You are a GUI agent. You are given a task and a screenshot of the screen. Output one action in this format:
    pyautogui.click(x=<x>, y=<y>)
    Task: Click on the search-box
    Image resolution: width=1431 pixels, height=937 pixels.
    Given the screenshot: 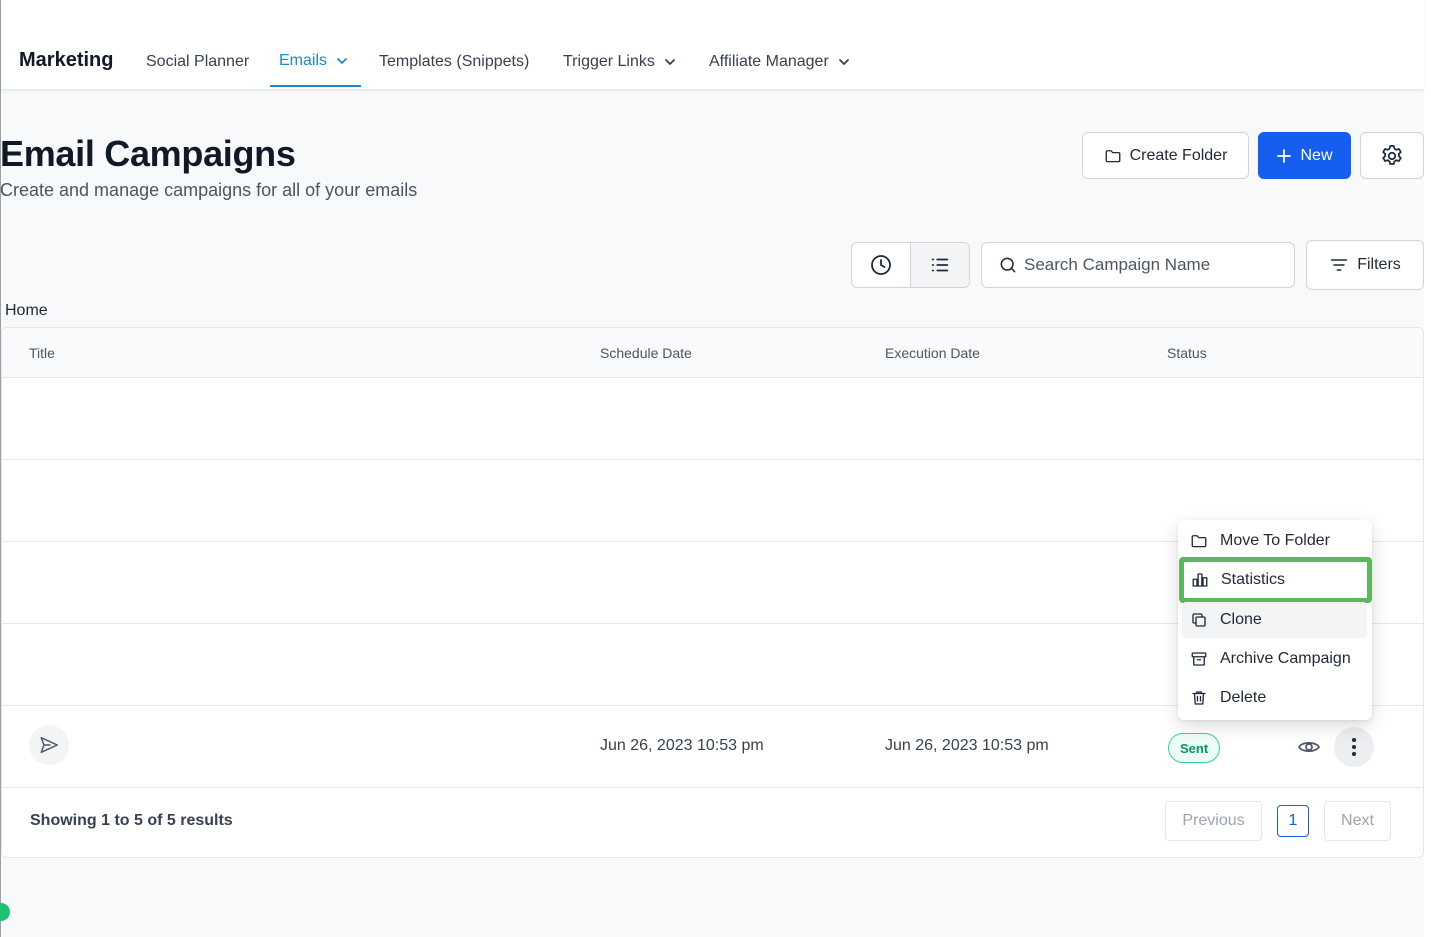 What is the action you would take?
    pyautogui.click(x=1138, y=265)
    